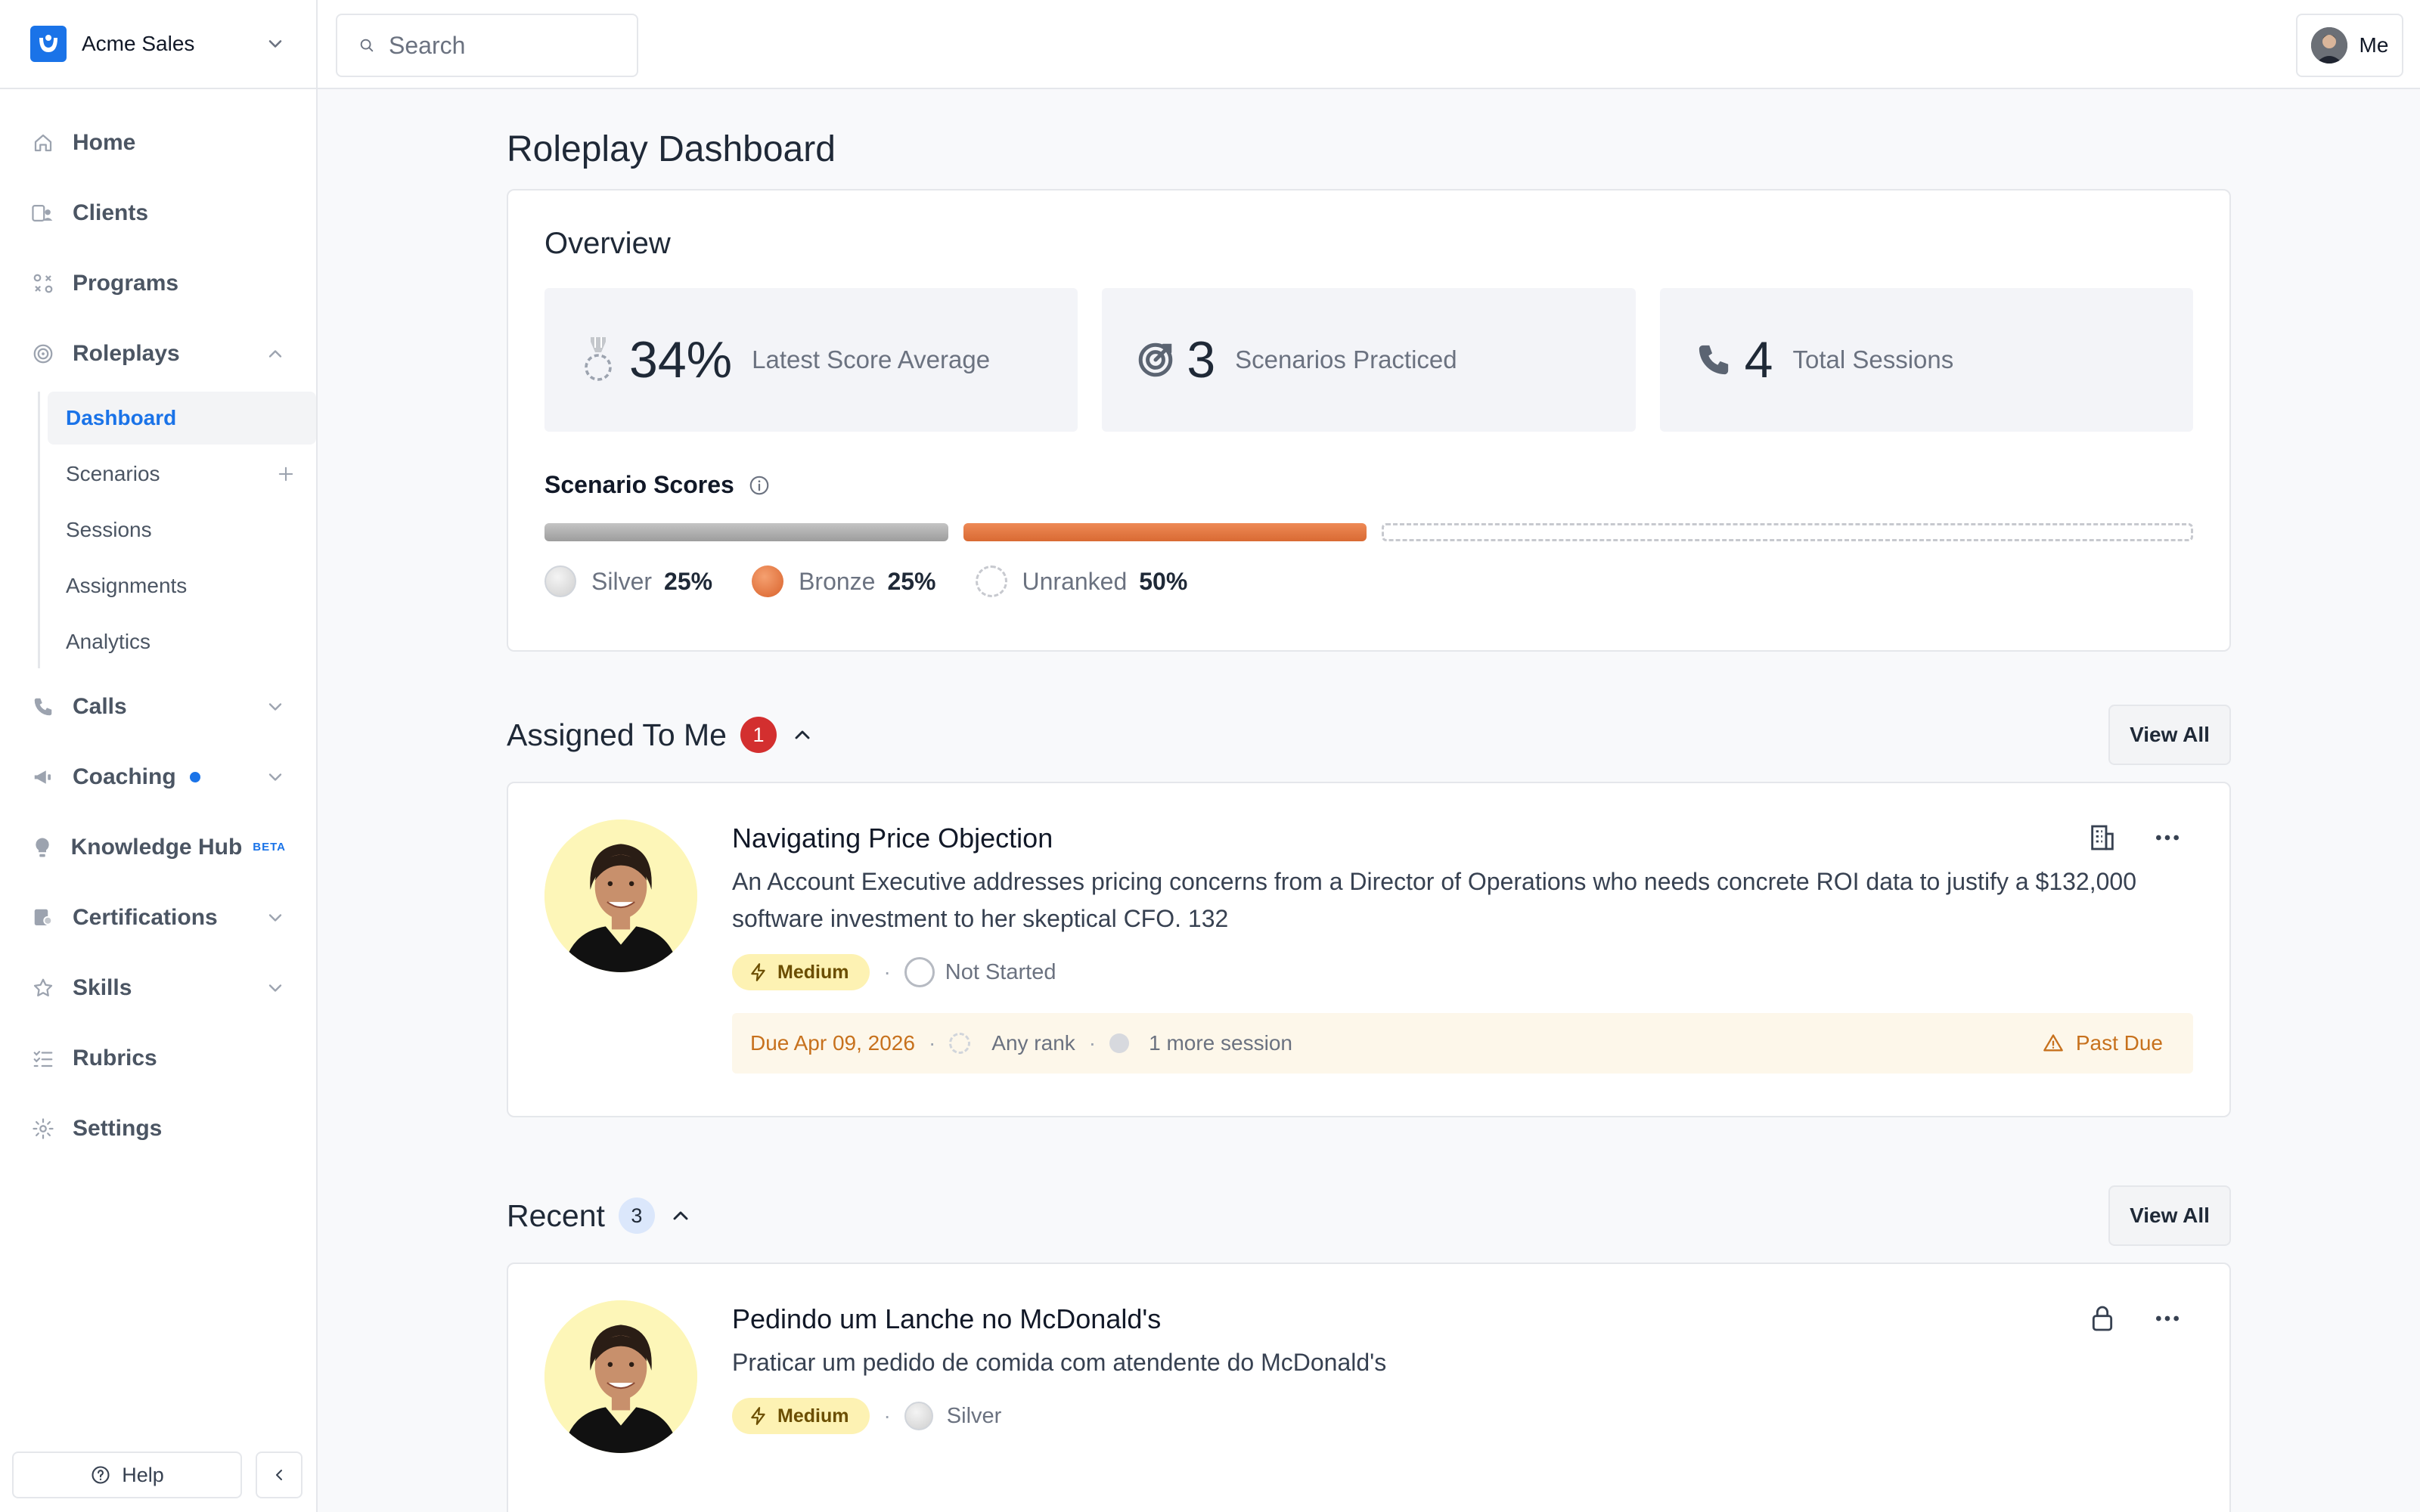  What do you see at coordinates (182, 474) in the screenshot?
I see `subnav-item-scenarios: Scenarios` at bounding box center [182, 474].